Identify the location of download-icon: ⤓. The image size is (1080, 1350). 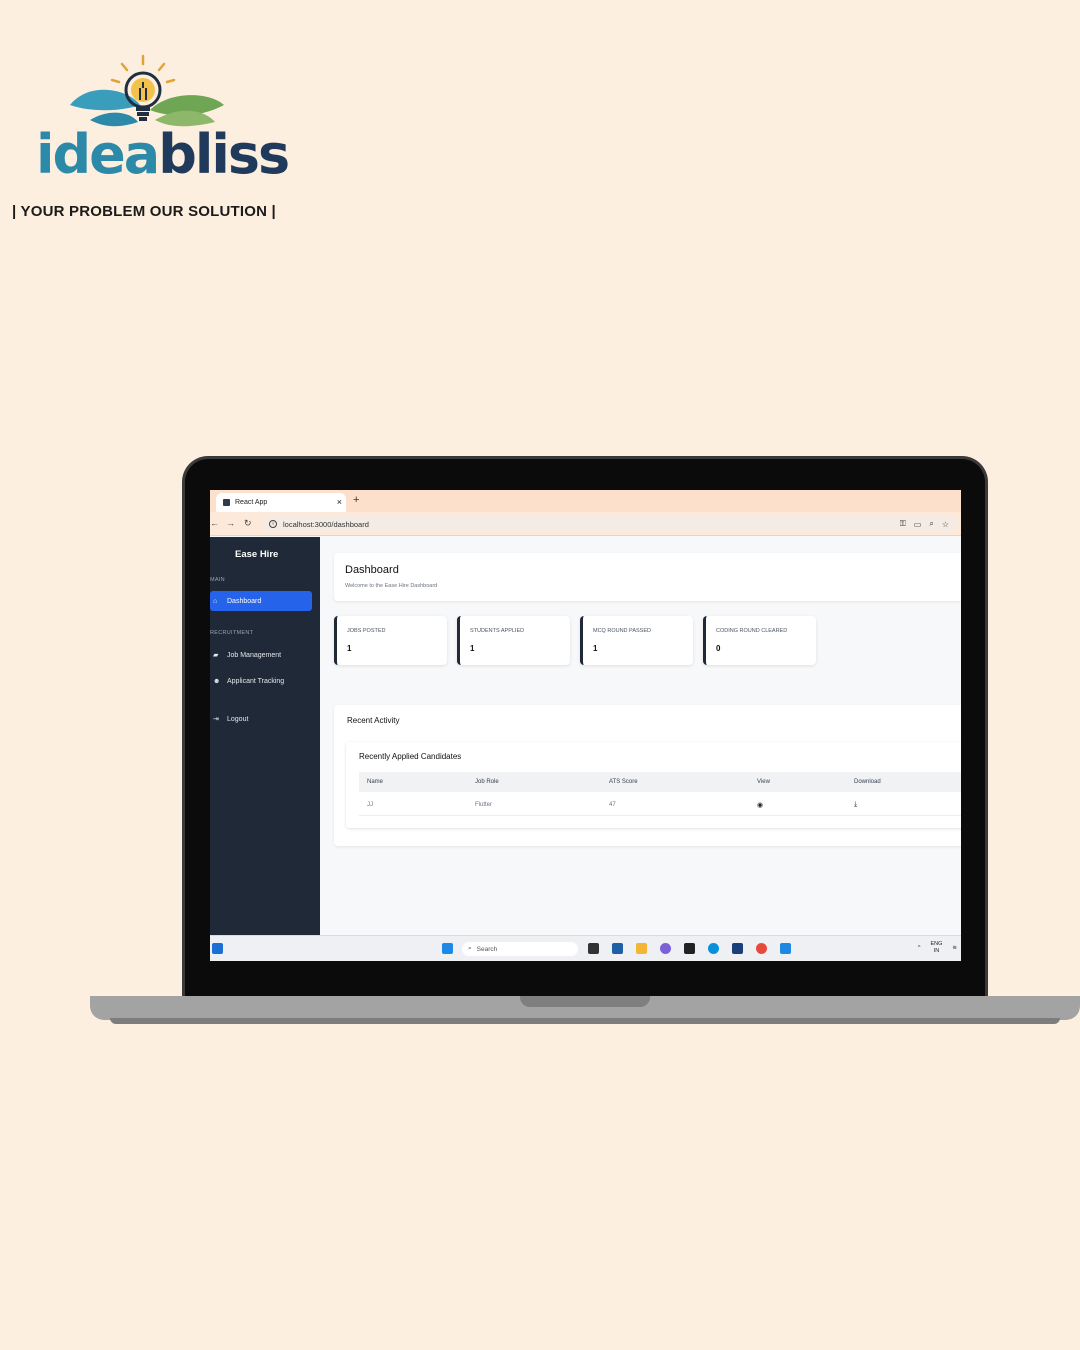
(855, 804).